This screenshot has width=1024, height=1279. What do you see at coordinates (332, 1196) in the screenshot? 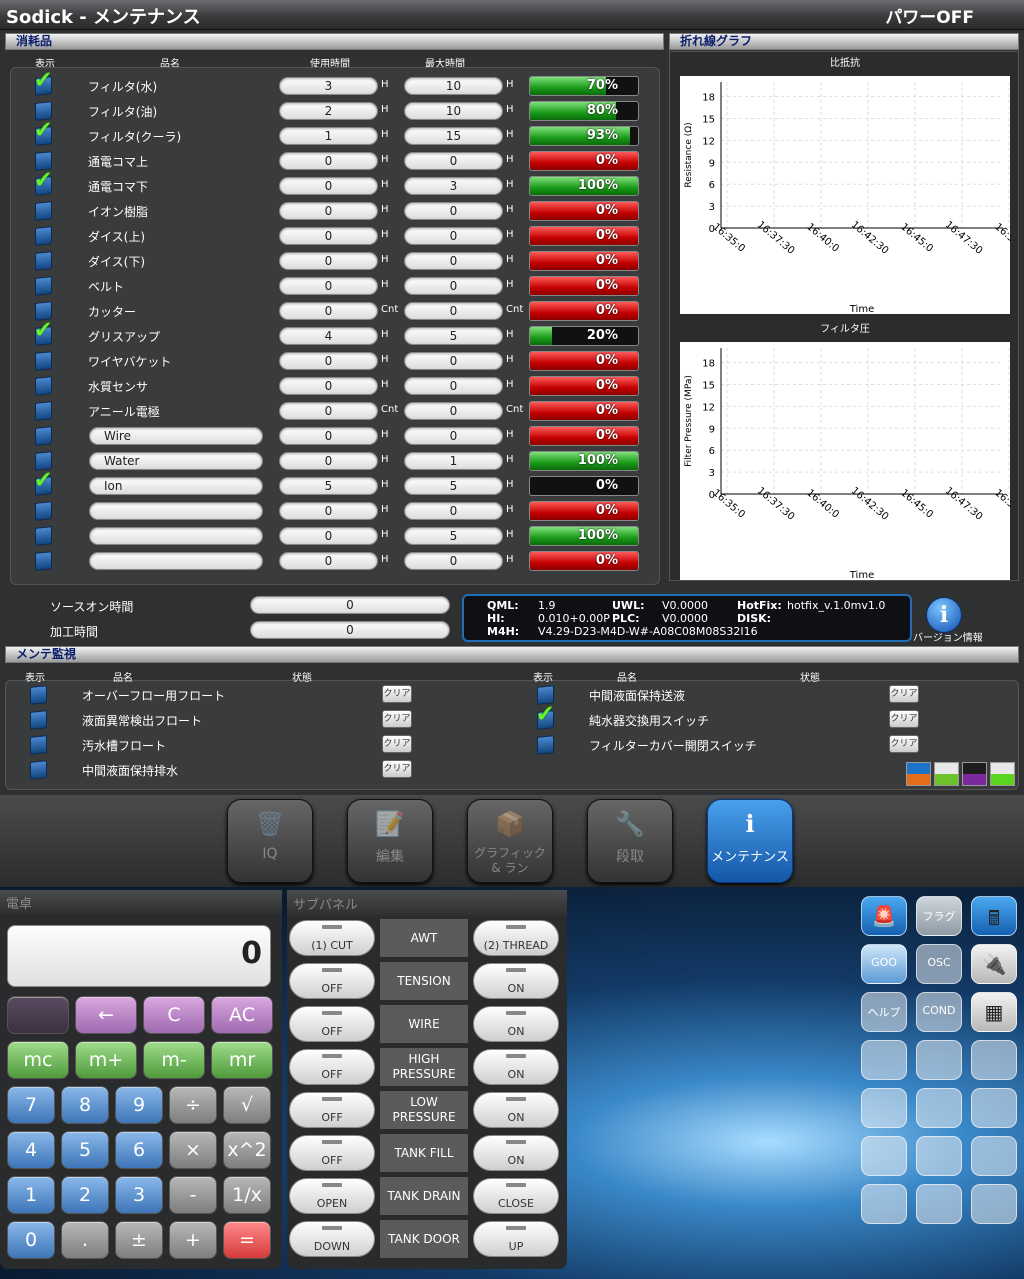
I see `subpanel-left-button: OPEN` at bounding box center [332, 1196].